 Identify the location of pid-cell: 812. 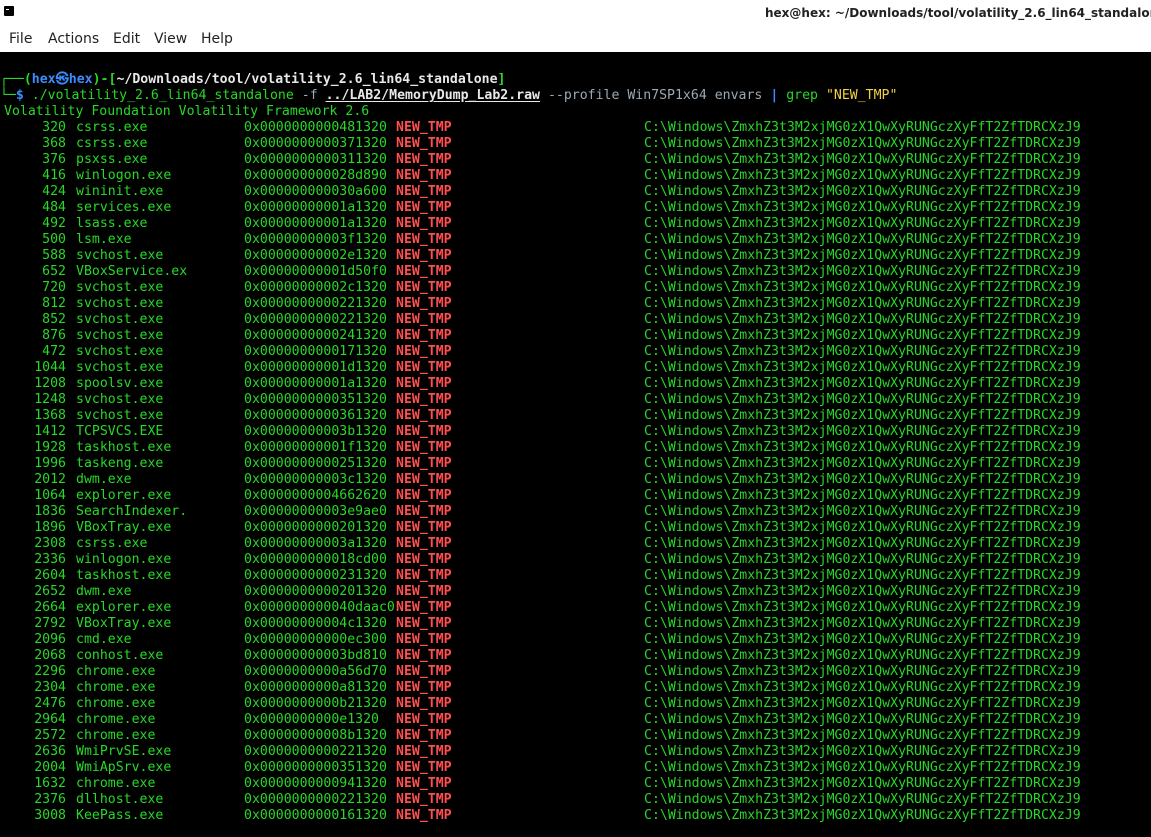
(54, 303).